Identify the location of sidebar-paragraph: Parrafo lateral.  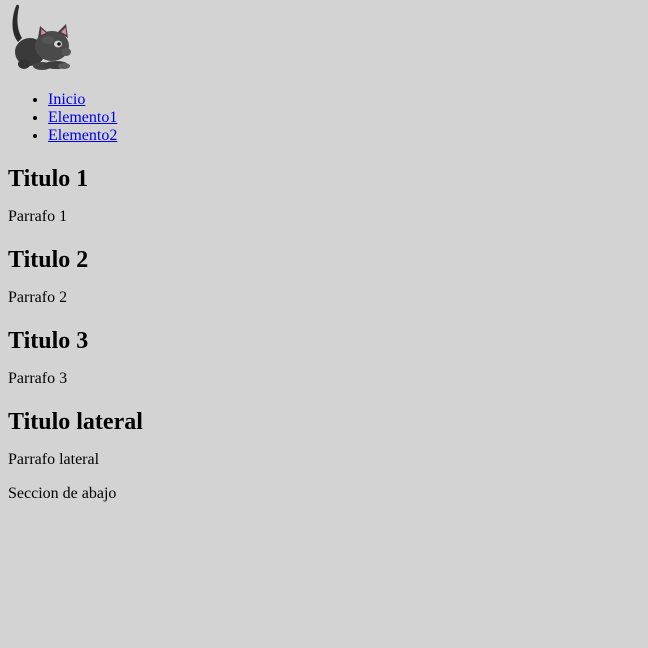
(54, 459).